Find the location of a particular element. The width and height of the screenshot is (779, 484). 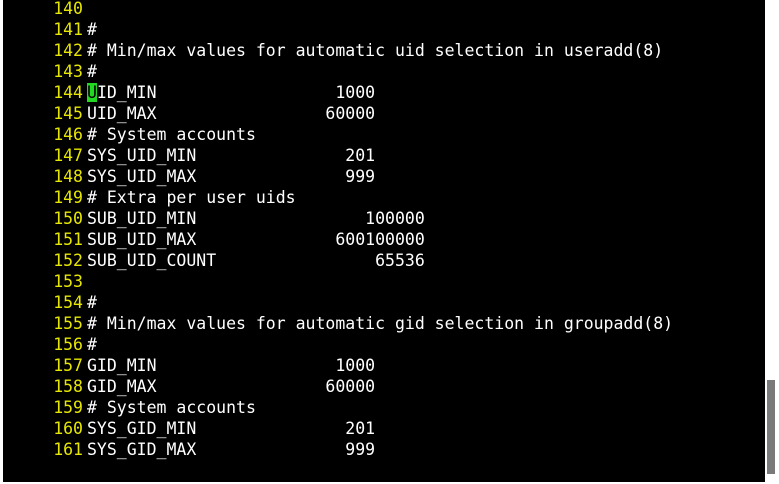

editor-line: 152 SUB_UID_COUNT 65536 is located at coordinates (214, 260).